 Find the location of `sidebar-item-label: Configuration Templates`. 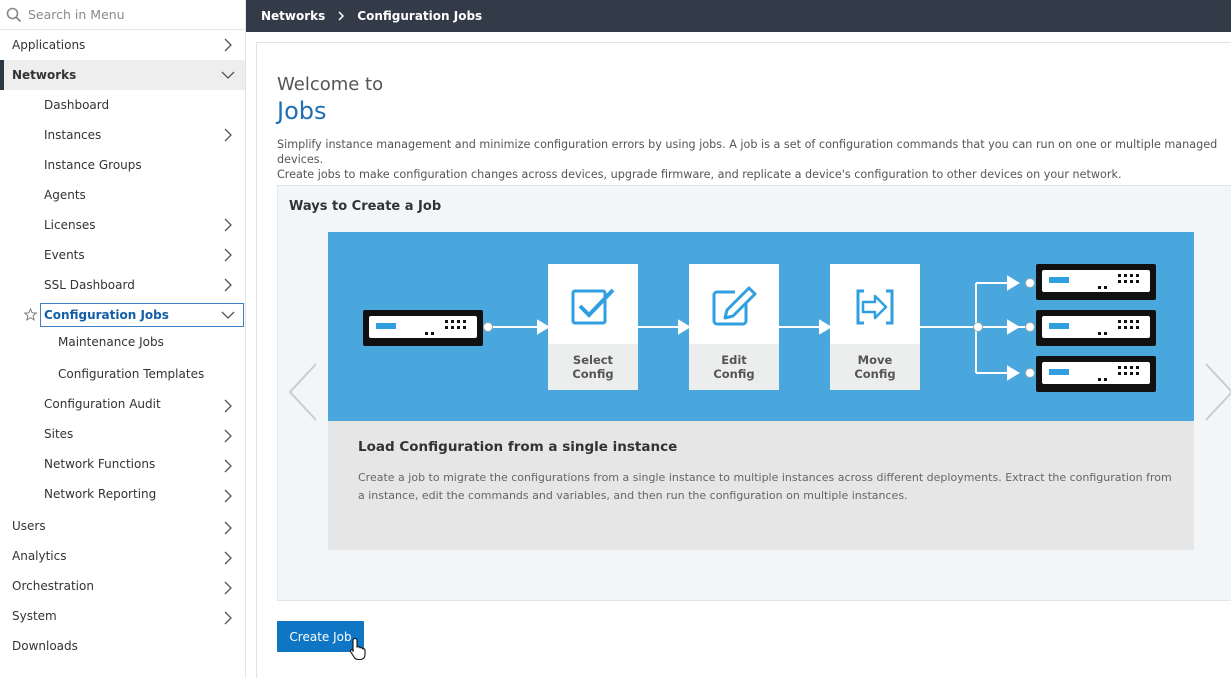

sidebar-item-label: Configuration Templates is located at coordinates (131, 374).